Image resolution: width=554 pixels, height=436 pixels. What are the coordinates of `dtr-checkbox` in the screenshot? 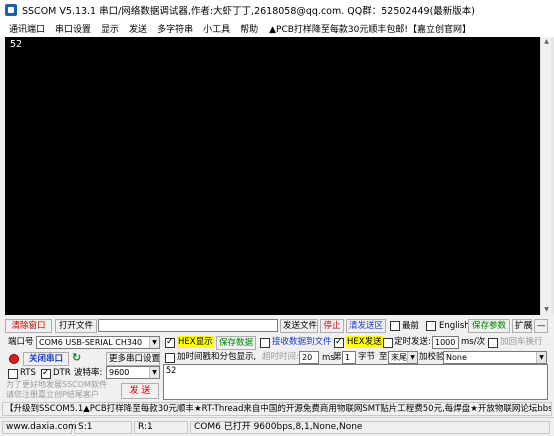 It's located at (46, 373).